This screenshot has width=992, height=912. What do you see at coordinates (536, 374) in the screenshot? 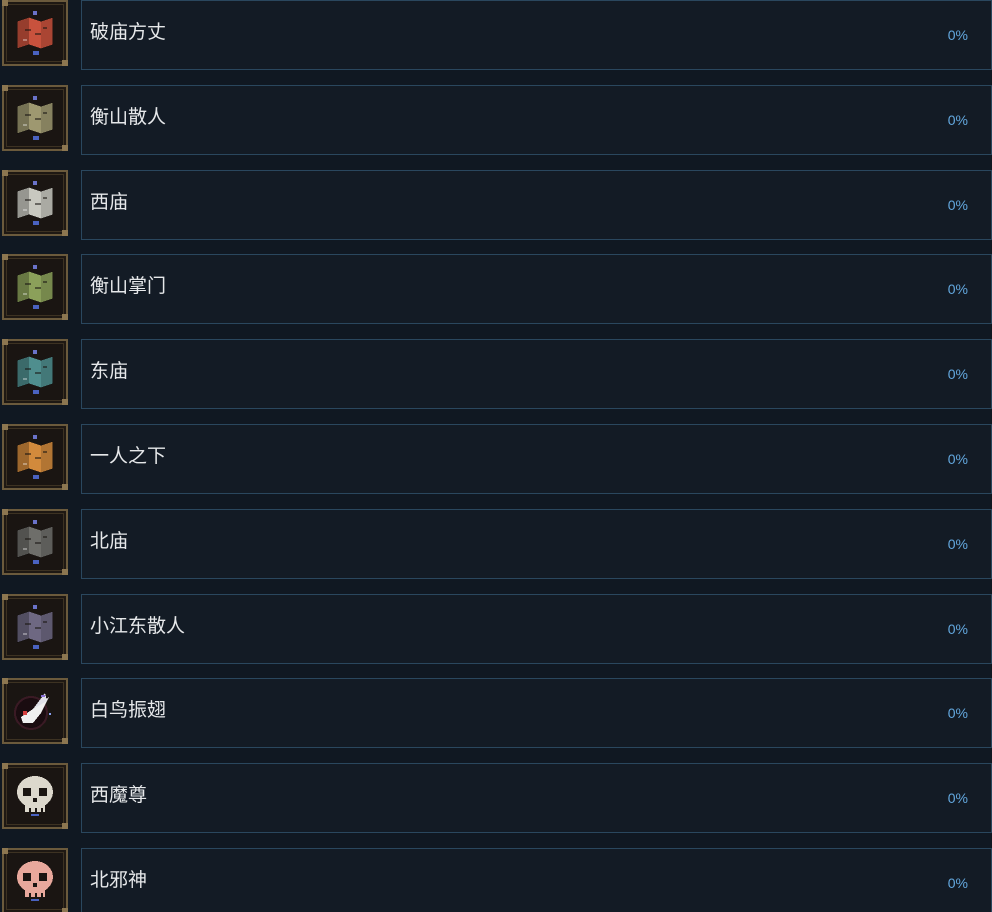
I see `achievement-bar: 东庙 0%` at bounding box center [536, 374].